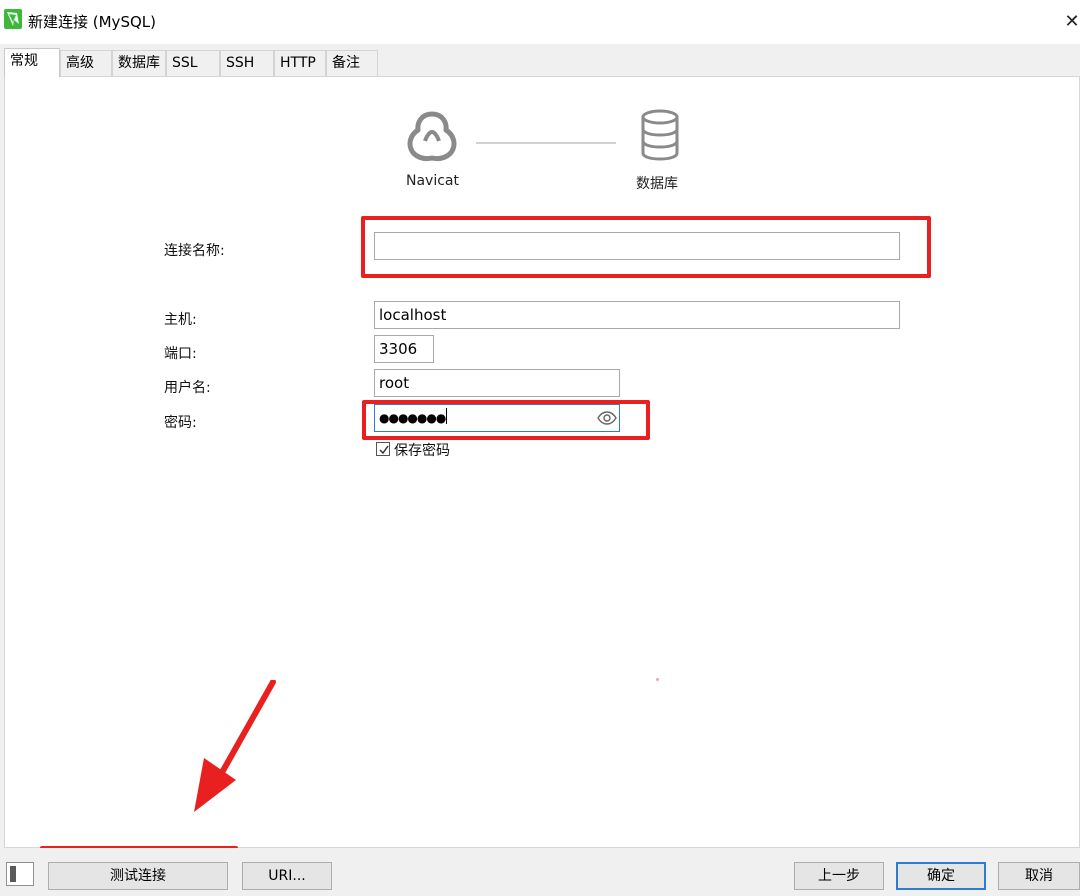 Image resolution: width=1080 pixels, height=896 pixels. Describe the element at coordinates (637, 246) in the screenshot. I see `connection-name-input` at that location.